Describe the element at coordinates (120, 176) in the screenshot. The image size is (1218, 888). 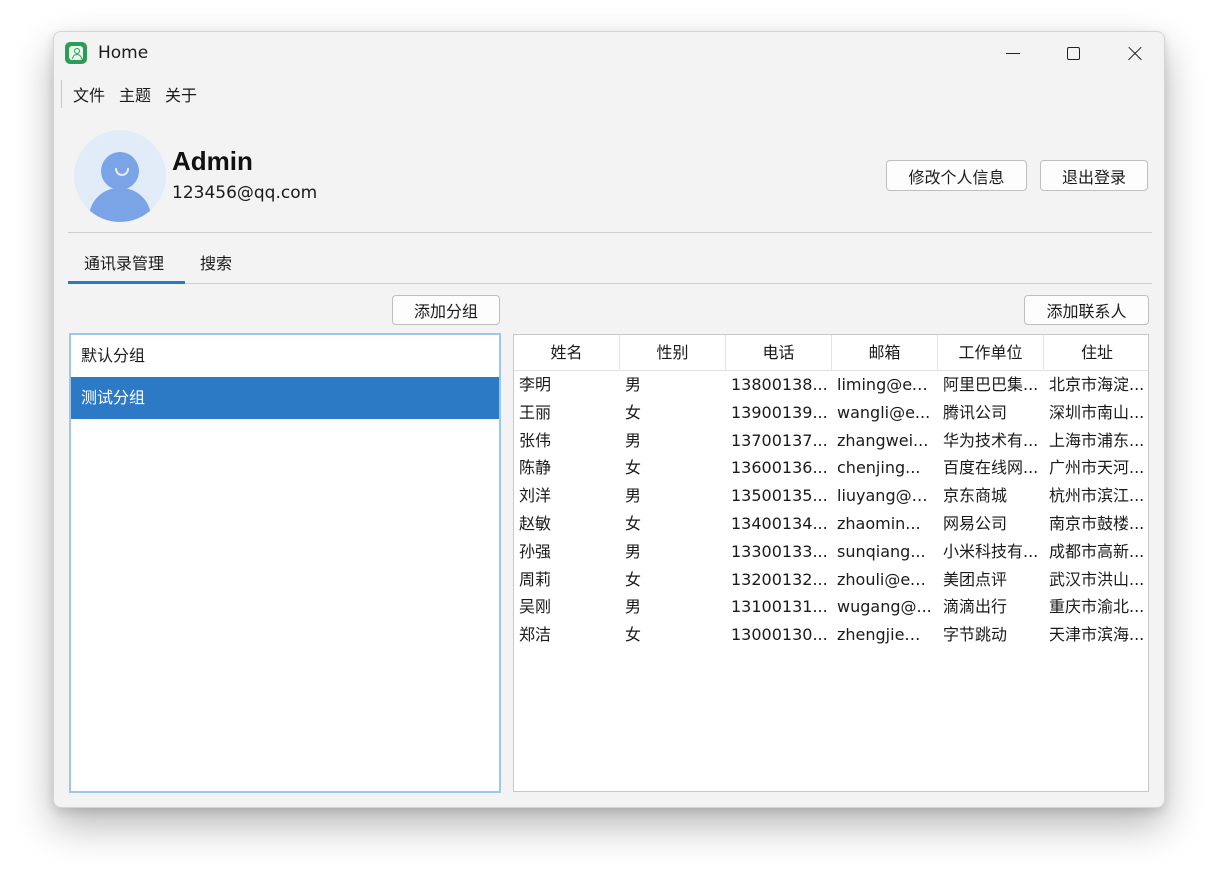
I see `user-avatar-icon` at that location.